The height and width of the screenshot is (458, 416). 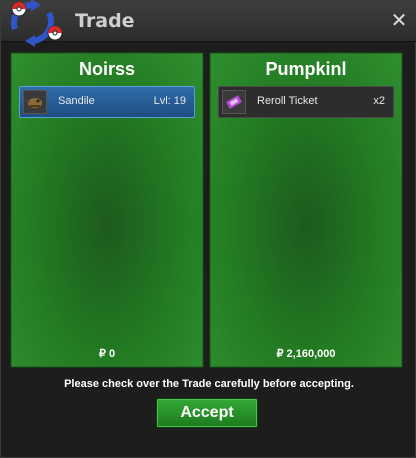 What do you see at coordinates (76, 101) in the screenshot?
I see `item-name: Sandile` at bounding box center [76, 101].